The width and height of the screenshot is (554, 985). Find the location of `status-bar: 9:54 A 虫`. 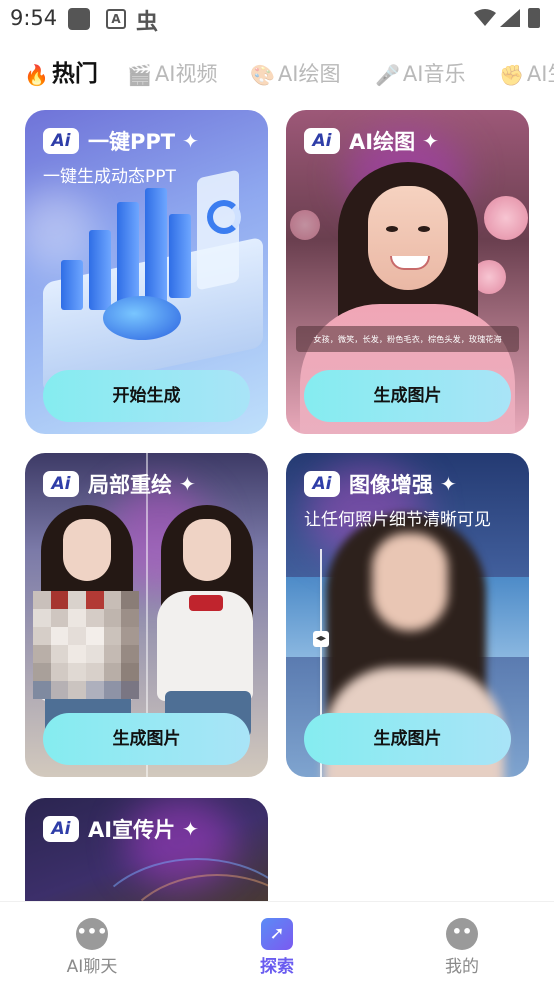

status-bar: 9:54 A 虫 is located at coordinates (277, 20).